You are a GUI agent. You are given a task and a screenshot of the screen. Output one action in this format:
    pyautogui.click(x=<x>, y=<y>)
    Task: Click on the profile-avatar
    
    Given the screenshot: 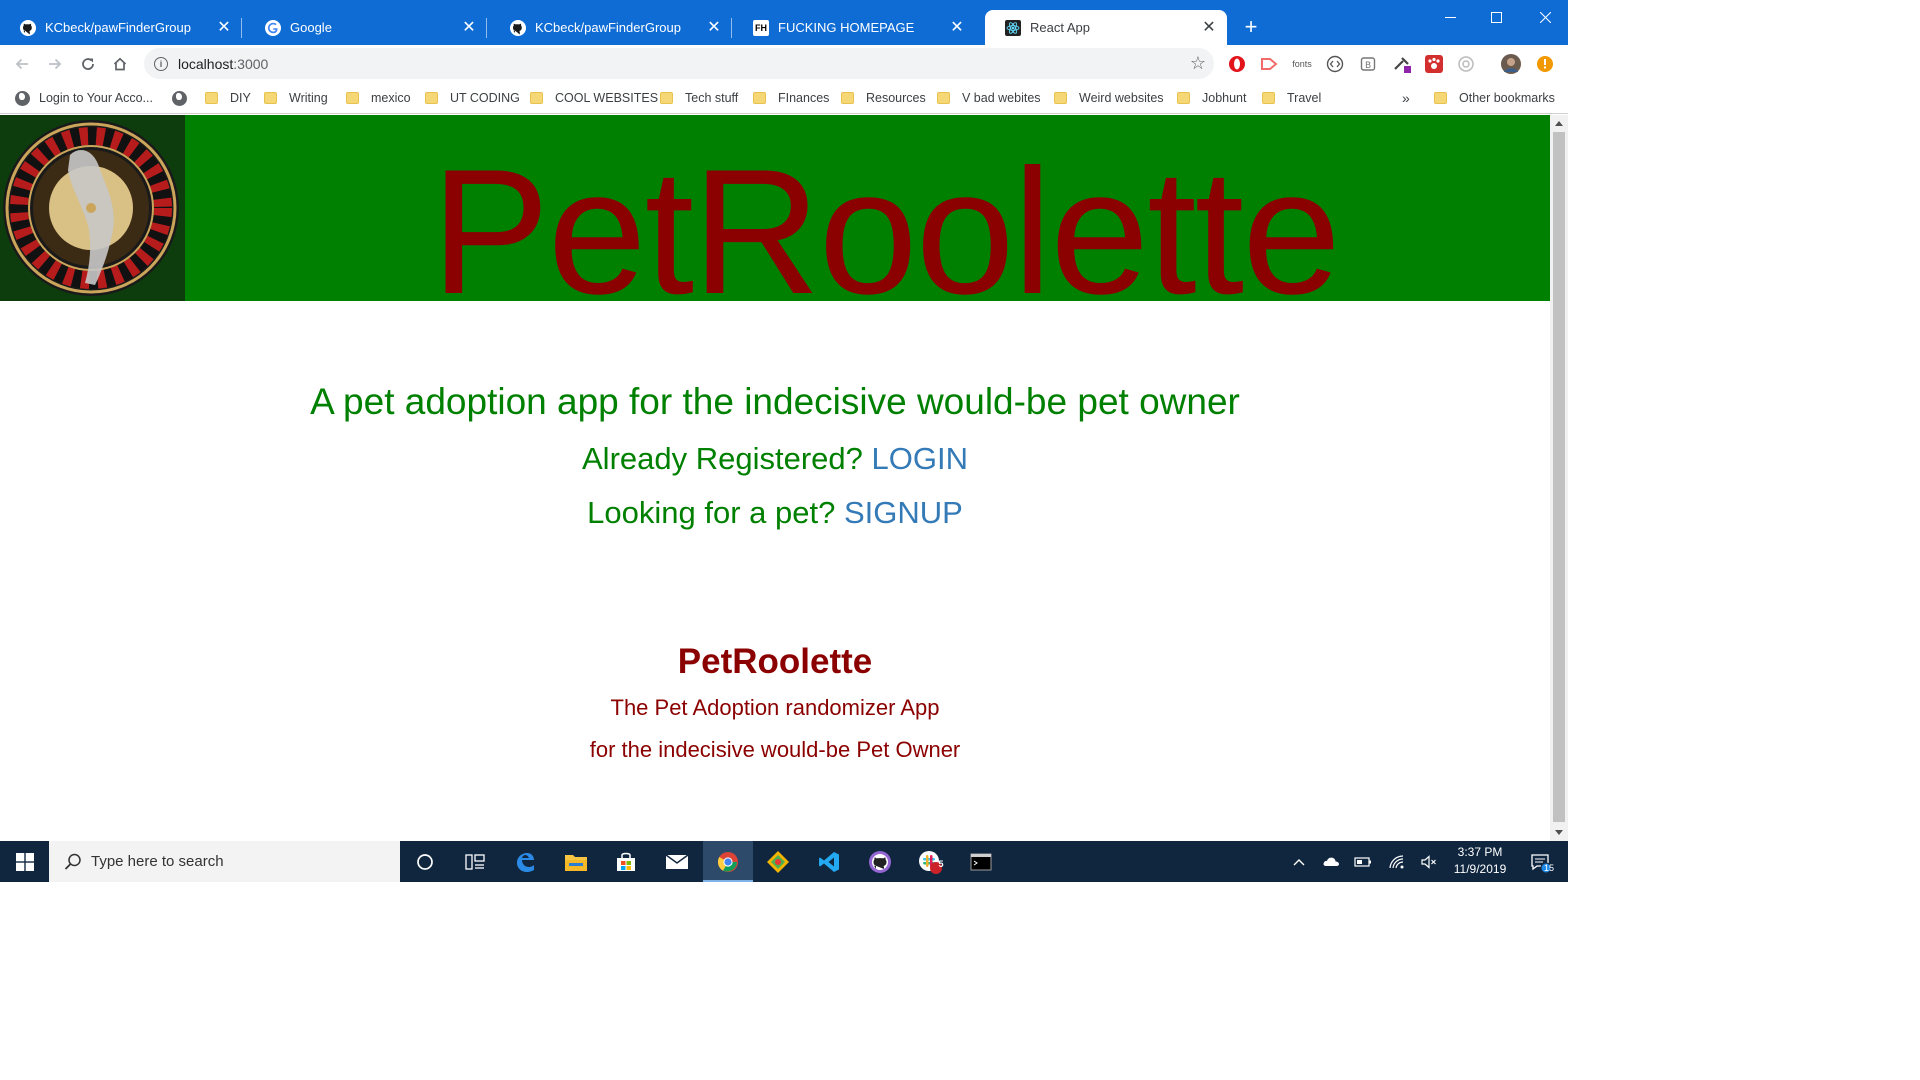 What is the action you would take?
    pyautogui.click(x=1511, y=64)
    